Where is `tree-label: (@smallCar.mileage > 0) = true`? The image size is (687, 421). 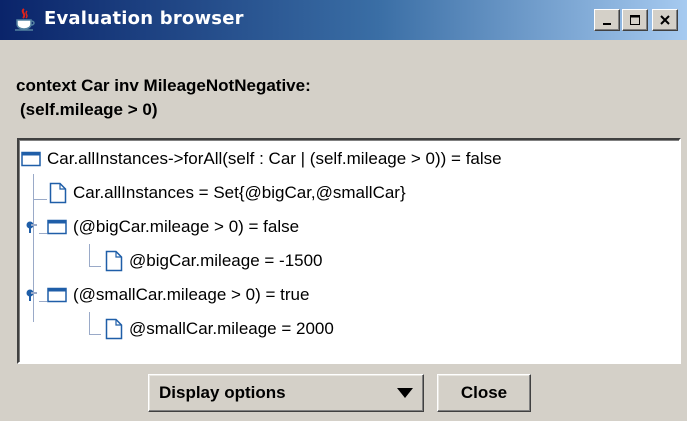
tree-label: (@smallCar.mileage > 0) = true is located at coordinates (191, 294).